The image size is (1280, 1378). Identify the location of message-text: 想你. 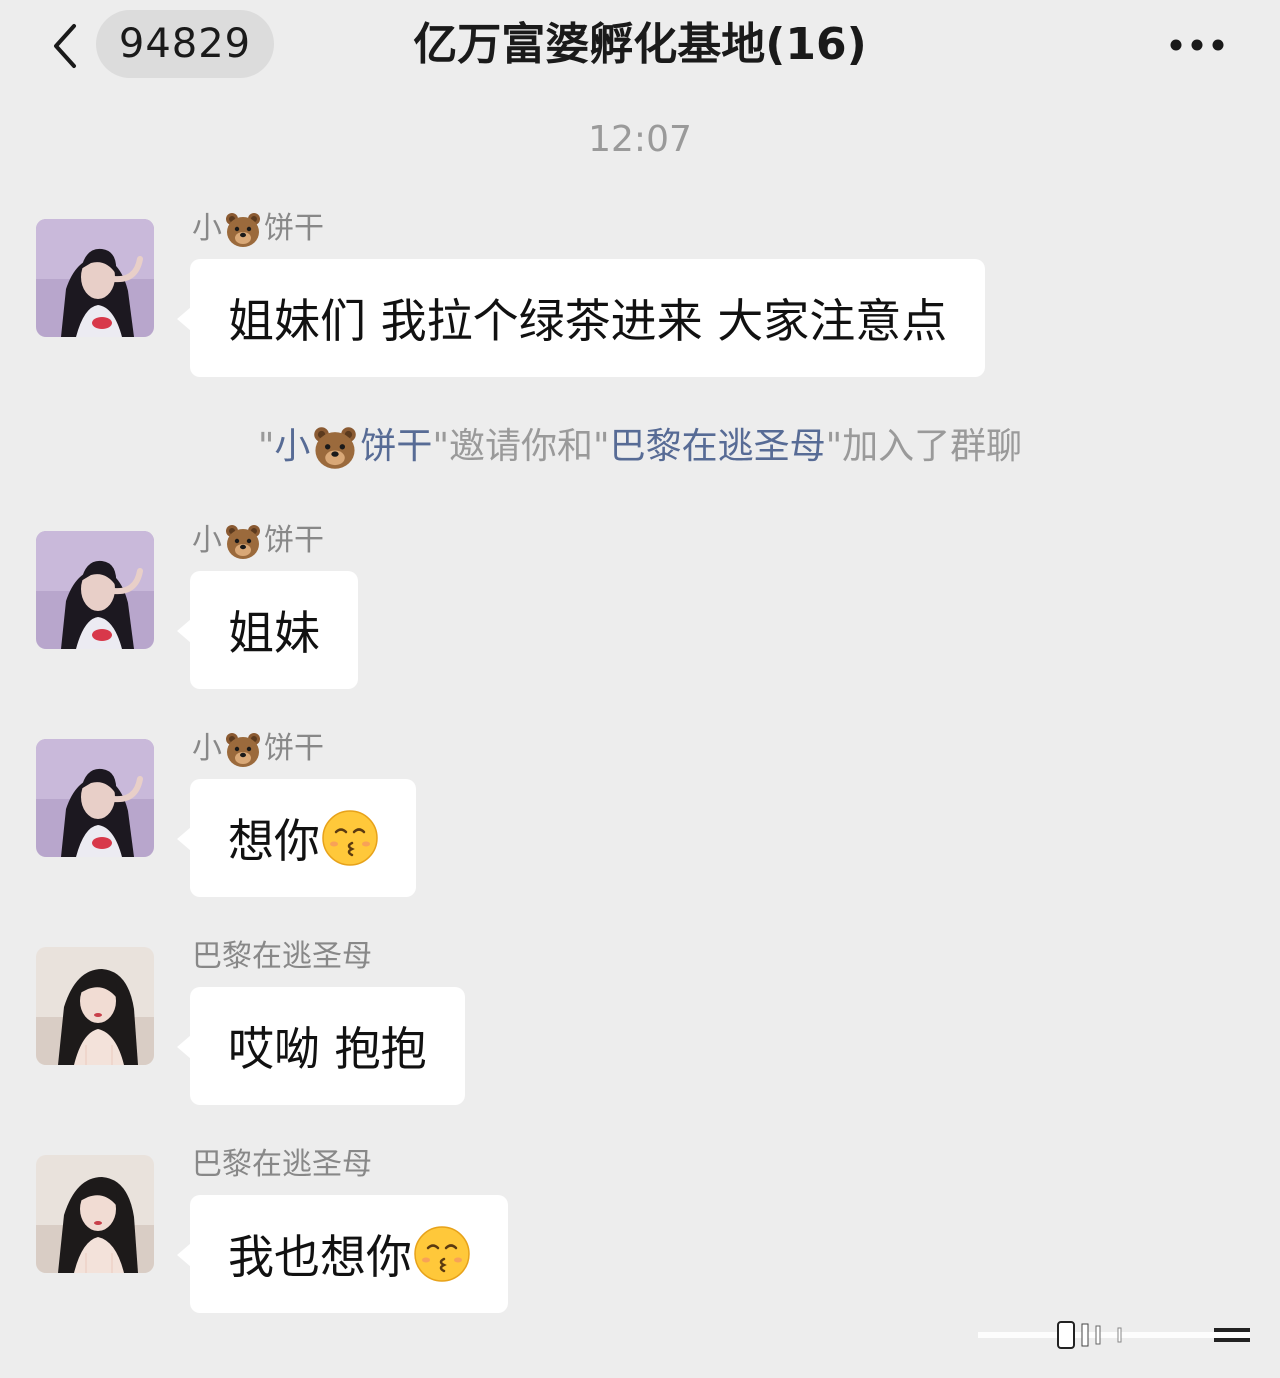
(274, 841).